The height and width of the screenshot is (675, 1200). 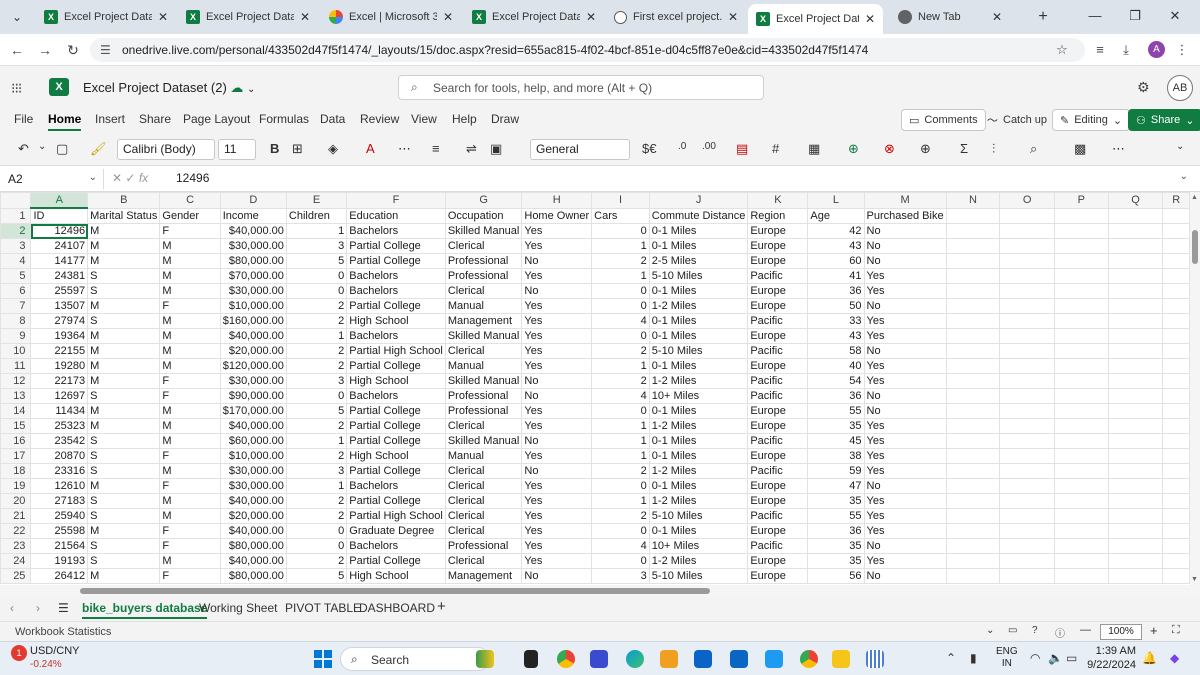 I want to click on cell: 54, so click(x=836, y=381).